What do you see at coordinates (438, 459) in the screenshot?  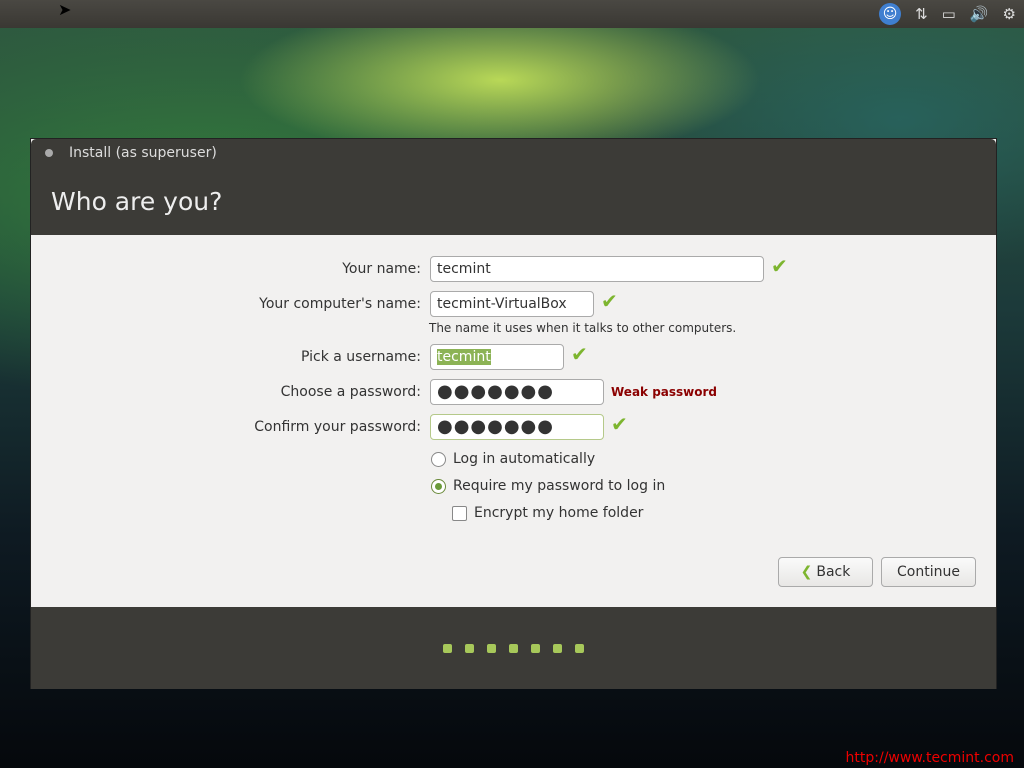 I see `radio-login-auto` at bounding box center [438, 459].